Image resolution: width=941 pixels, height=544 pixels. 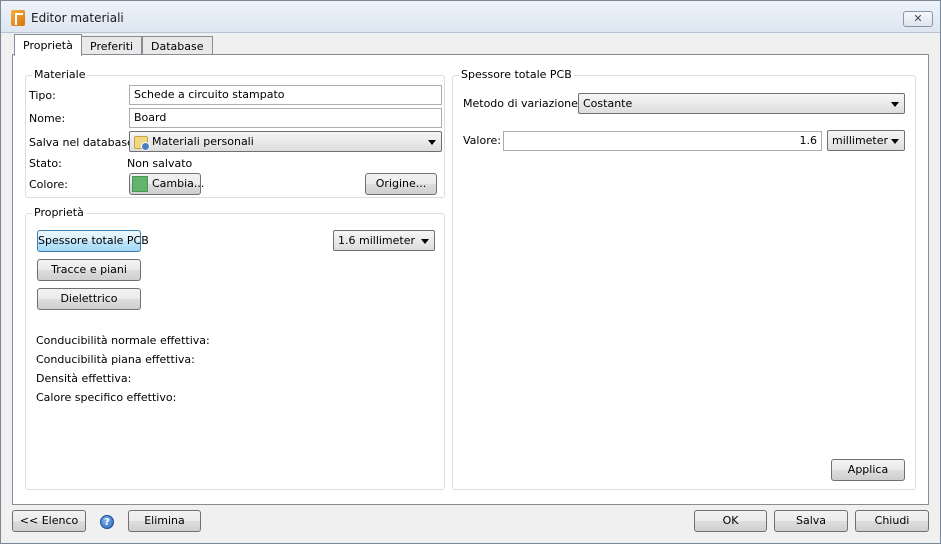 I want to click on conducibilita-normale-label: Conducibilità normale effettiva:, so click(x=123, y=340).